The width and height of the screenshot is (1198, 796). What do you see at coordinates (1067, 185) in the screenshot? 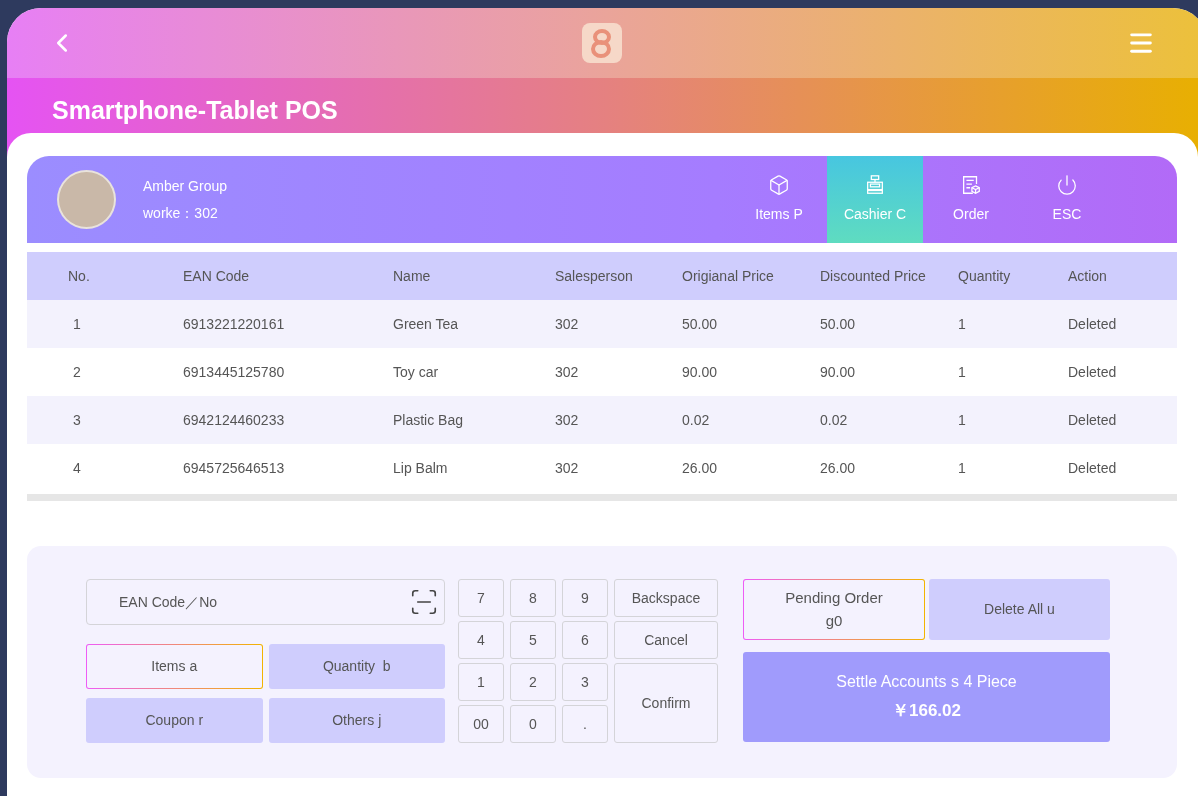
I see `power-icon` at bounding box center [1067, 185].